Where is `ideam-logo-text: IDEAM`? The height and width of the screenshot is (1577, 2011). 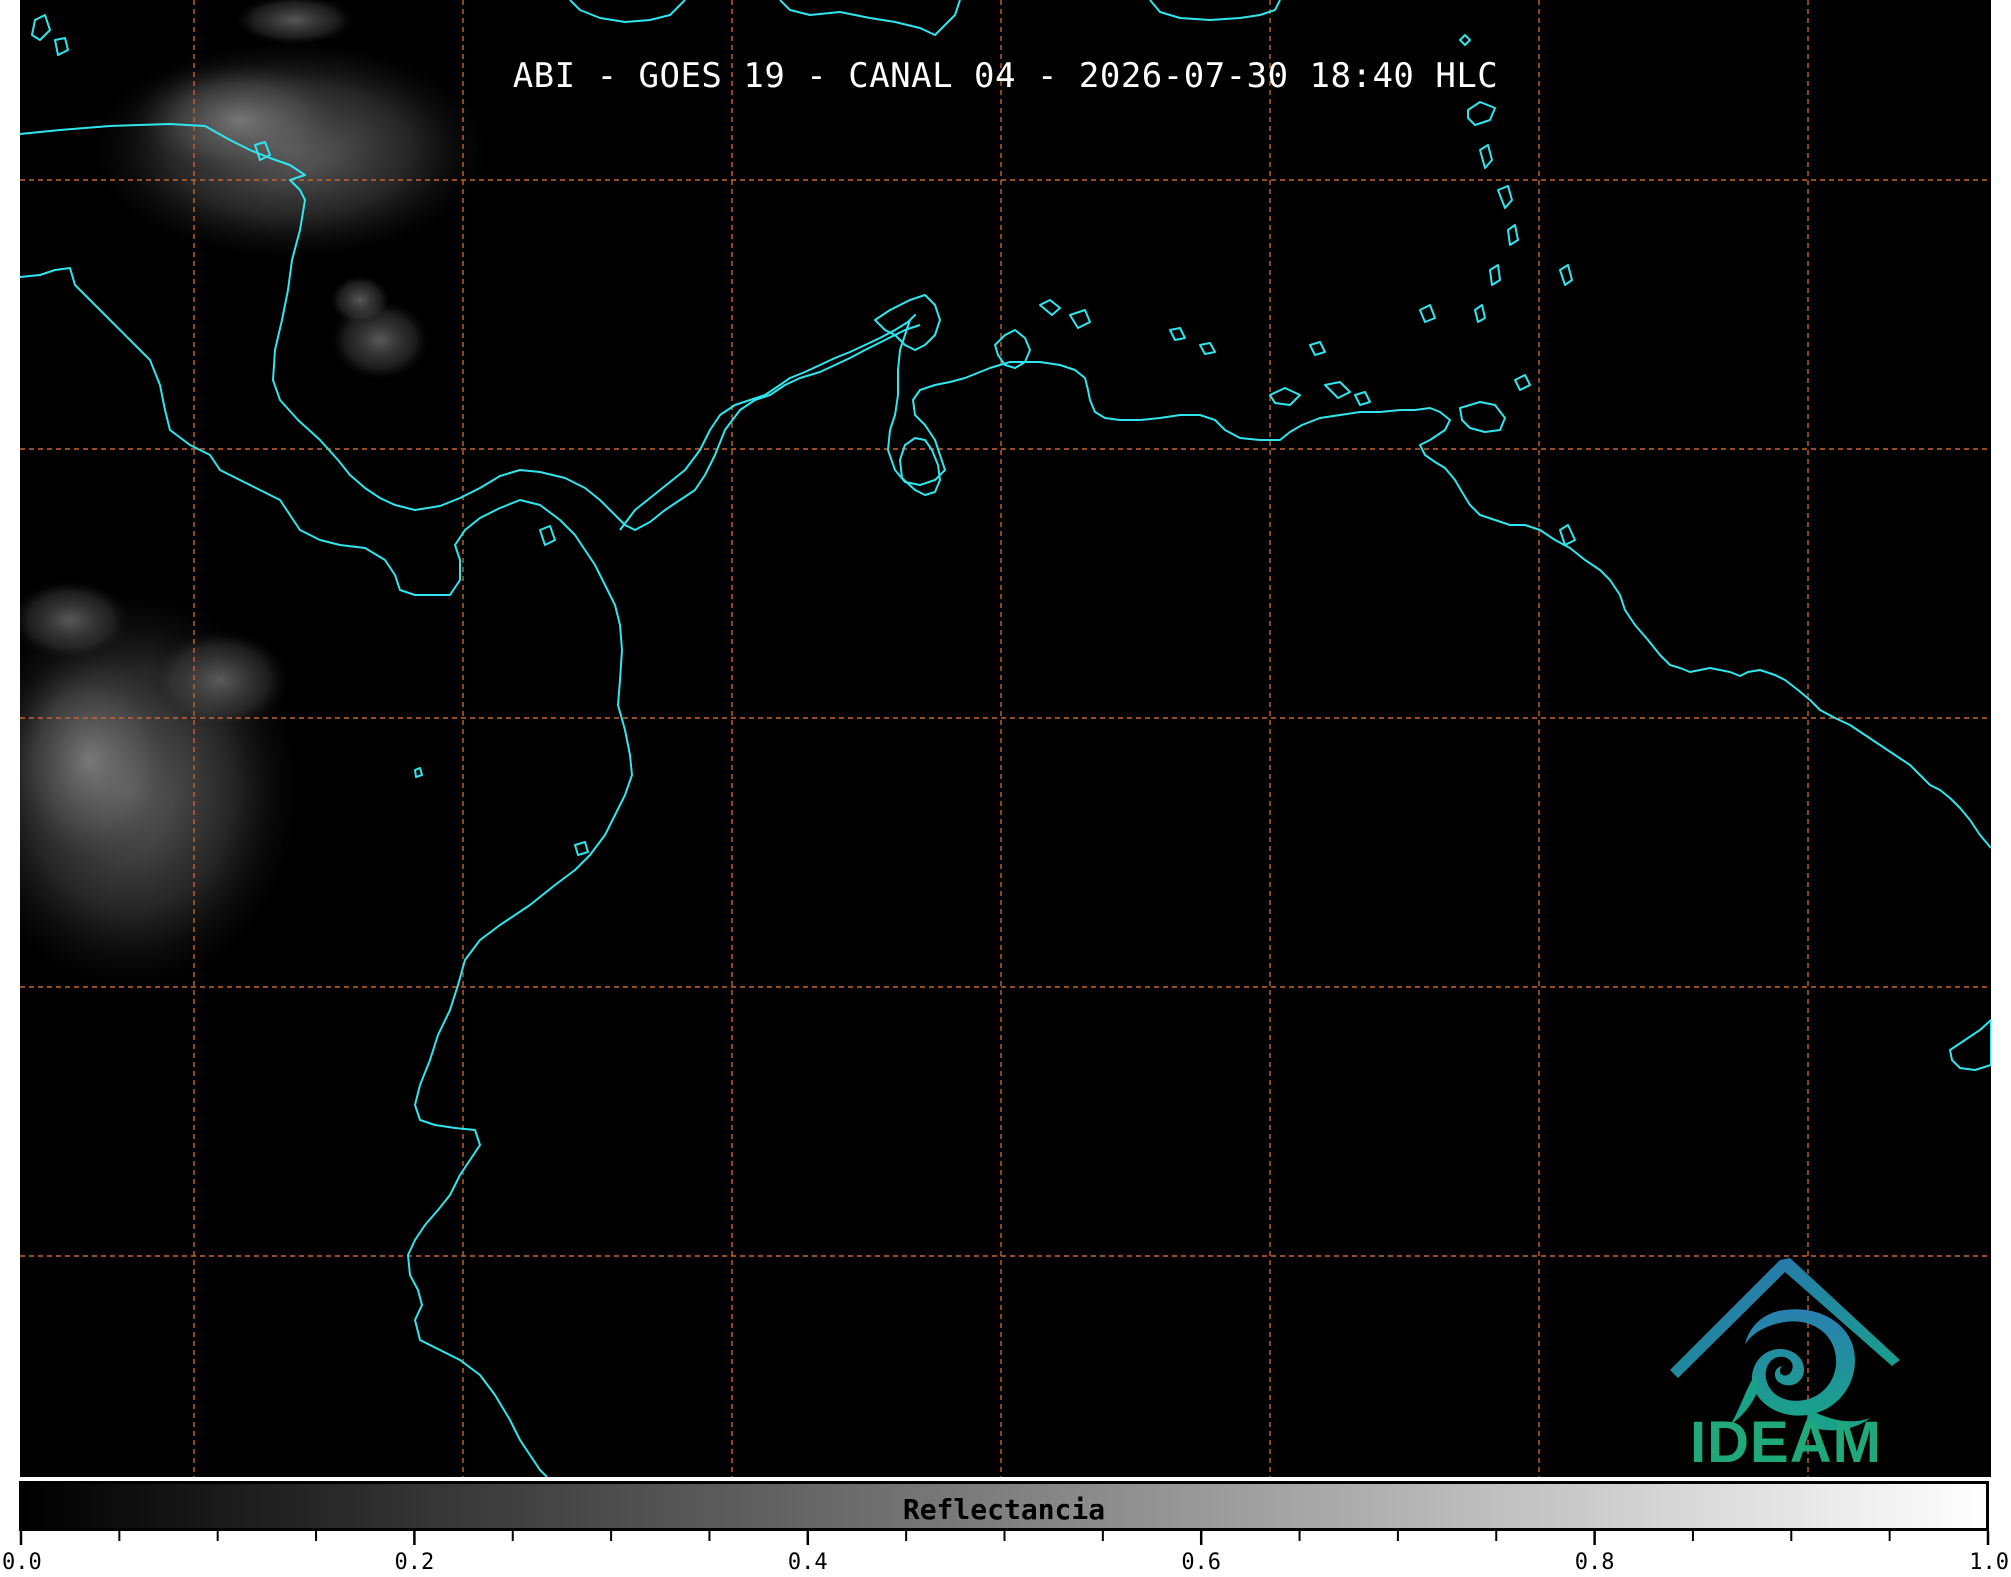
ideam-logo-text: IDEAM is located at coordinates (1786, 1442).